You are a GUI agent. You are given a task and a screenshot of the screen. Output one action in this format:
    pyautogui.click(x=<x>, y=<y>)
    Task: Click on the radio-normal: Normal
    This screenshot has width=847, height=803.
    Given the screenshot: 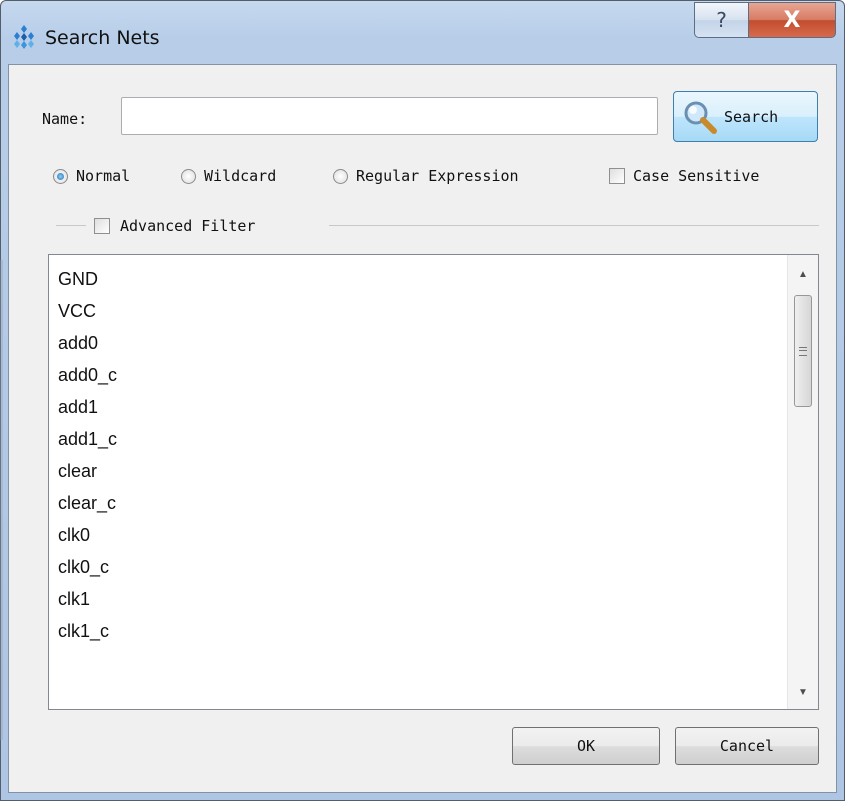 What is the action you would take?
    pyautogui.click(x=91, y=176)
    